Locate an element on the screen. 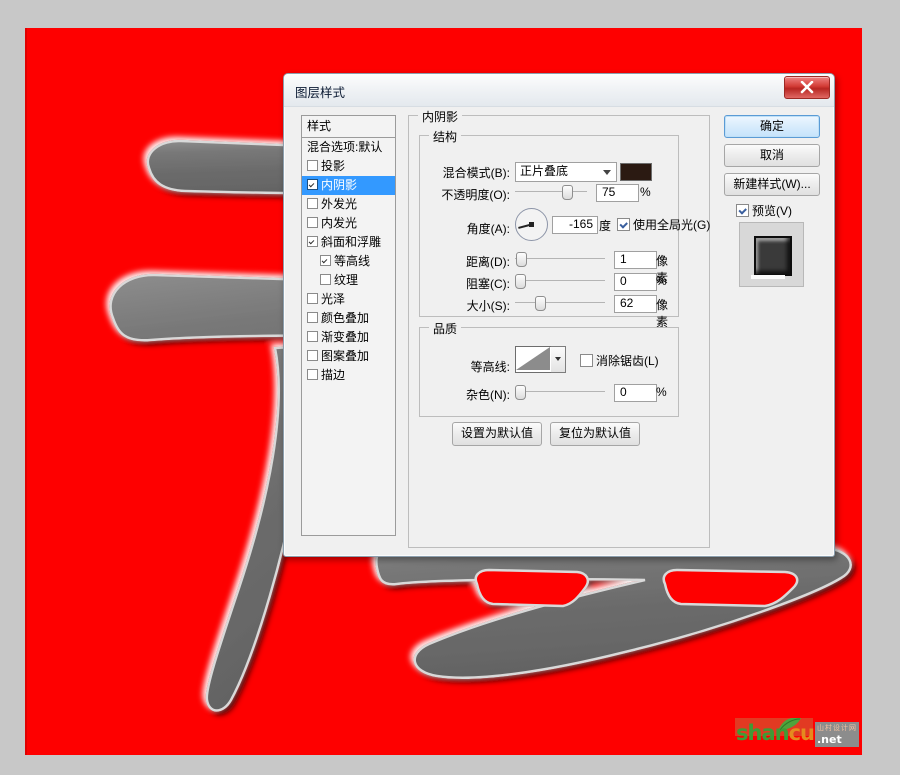  reset-default-button: 复位为默认值 is located at coordinates (595, 434).